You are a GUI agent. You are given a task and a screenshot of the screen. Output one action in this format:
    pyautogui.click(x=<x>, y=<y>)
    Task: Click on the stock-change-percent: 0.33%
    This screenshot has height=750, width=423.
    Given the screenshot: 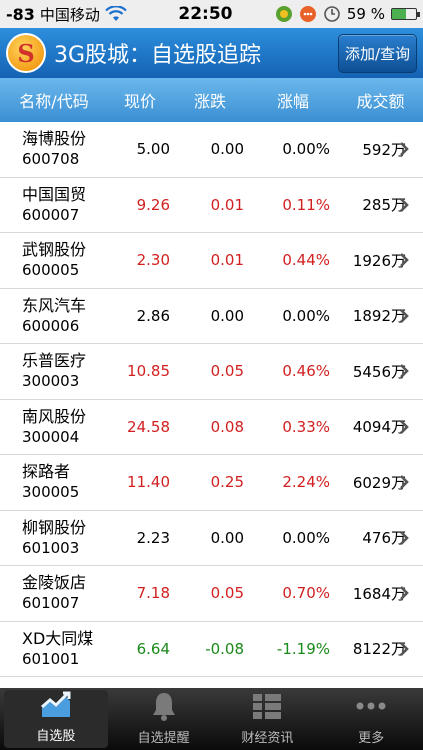 What is the action you would take?
    pyautogui.click(x=306, y=426)
    